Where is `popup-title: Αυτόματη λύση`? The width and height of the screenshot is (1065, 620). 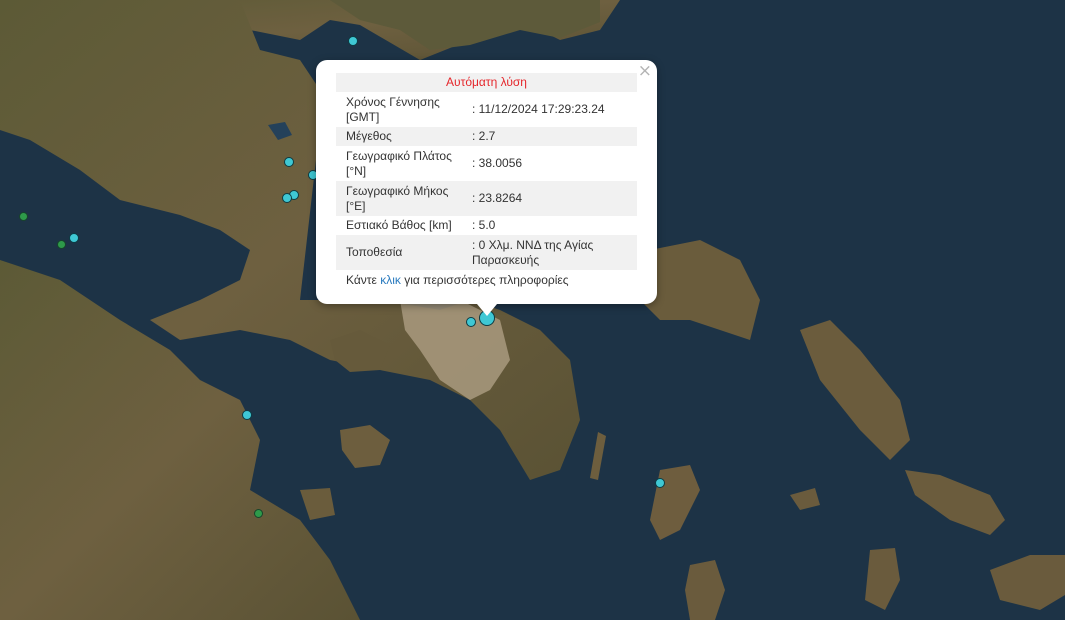 popup-title: Αυτόματη λύση is located at coordinates (486, 82).